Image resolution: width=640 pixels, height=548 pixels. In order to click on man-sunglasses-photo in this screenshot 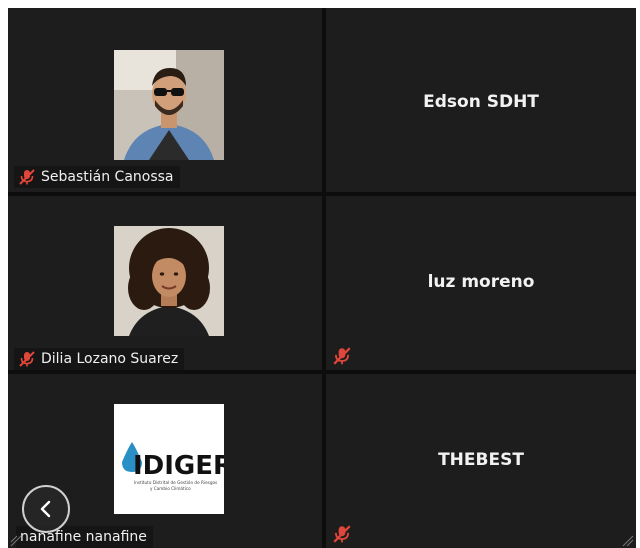, I will do `click(169, 105)`.